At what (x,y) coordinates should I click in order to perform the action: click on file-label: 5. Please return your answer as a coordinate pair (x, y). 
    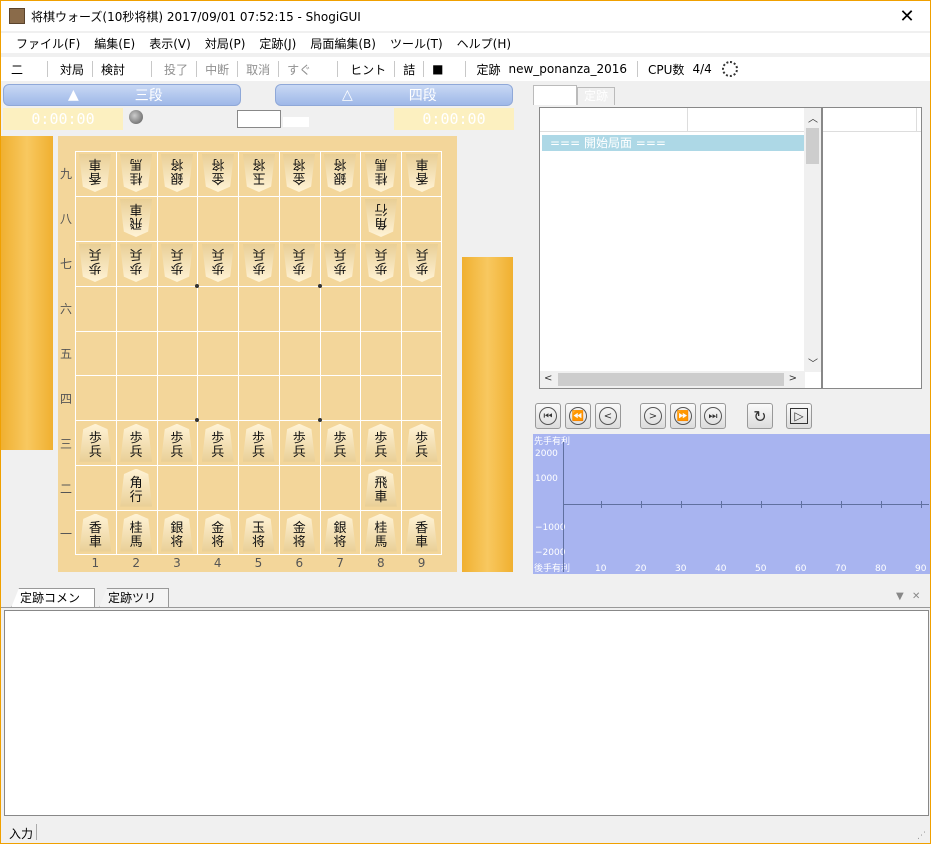
    Looking at the image, I should click on (258, 563).